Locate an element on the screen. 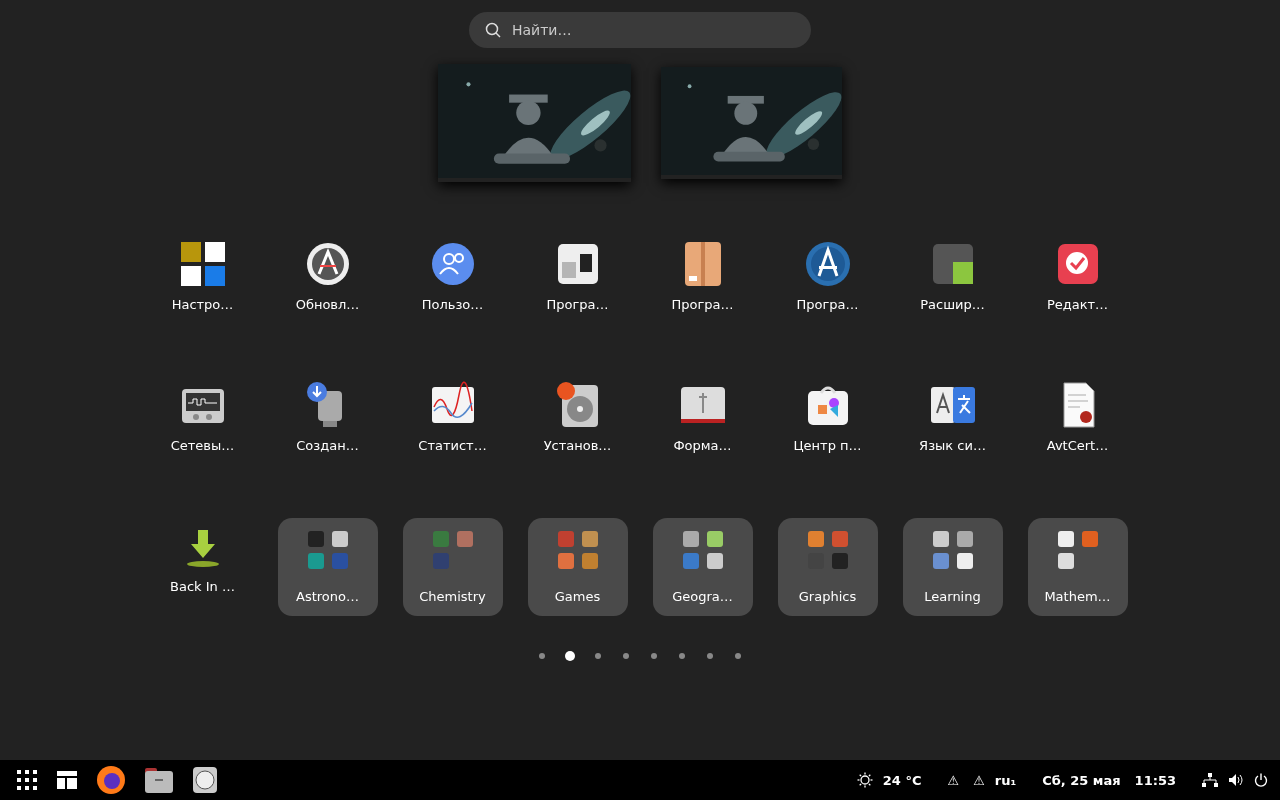 This screenshot has height=800, width=1280. app-folder: Learning is located at coordinates (952, 567).